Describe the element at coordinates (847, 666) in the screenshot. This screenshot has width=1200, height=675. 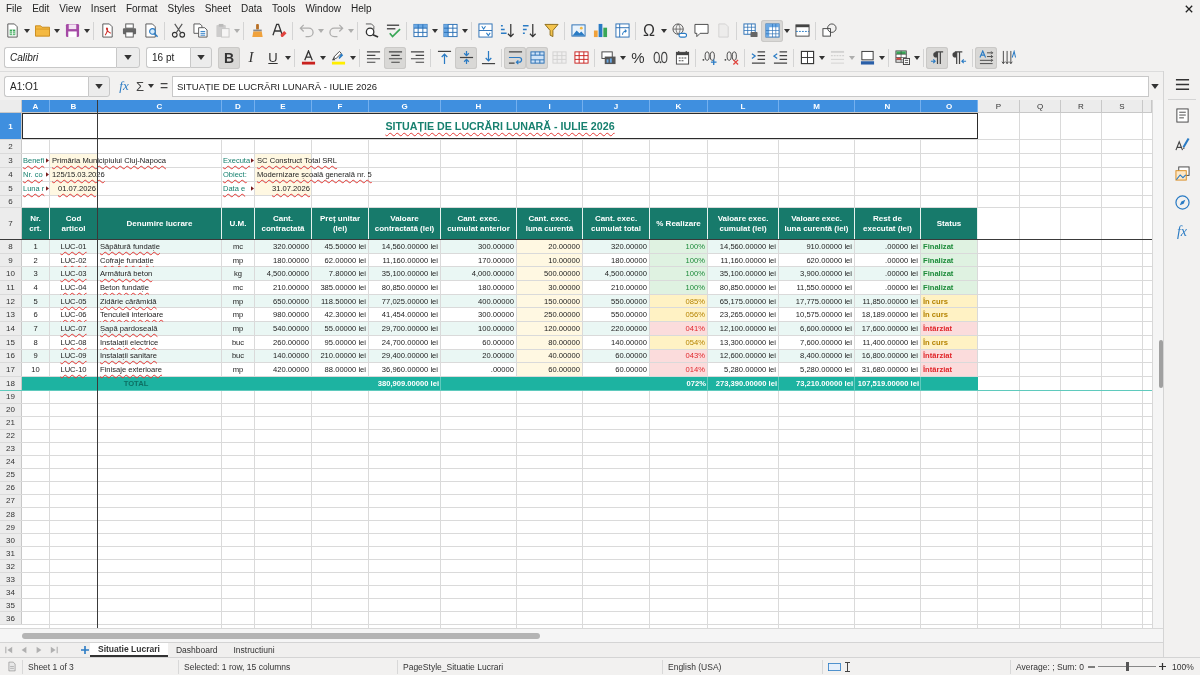
I see `text-cursor-icon` at that location.